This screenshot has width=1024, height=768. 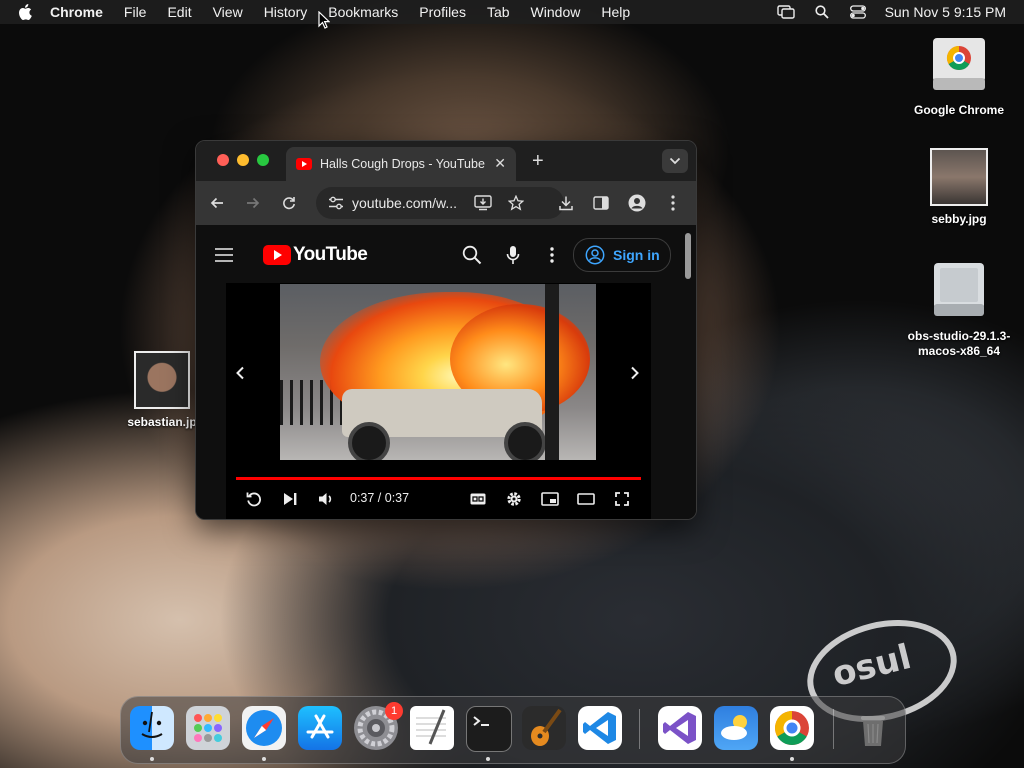 I want to click on video-player: 0:37 / 0:37, so click(x=438, y=401).